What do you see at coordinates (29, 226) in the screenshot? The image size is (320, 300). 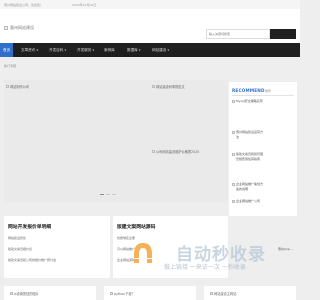 I see `card-title: 网站开发报价单明细` at bounding box center [29, 226].